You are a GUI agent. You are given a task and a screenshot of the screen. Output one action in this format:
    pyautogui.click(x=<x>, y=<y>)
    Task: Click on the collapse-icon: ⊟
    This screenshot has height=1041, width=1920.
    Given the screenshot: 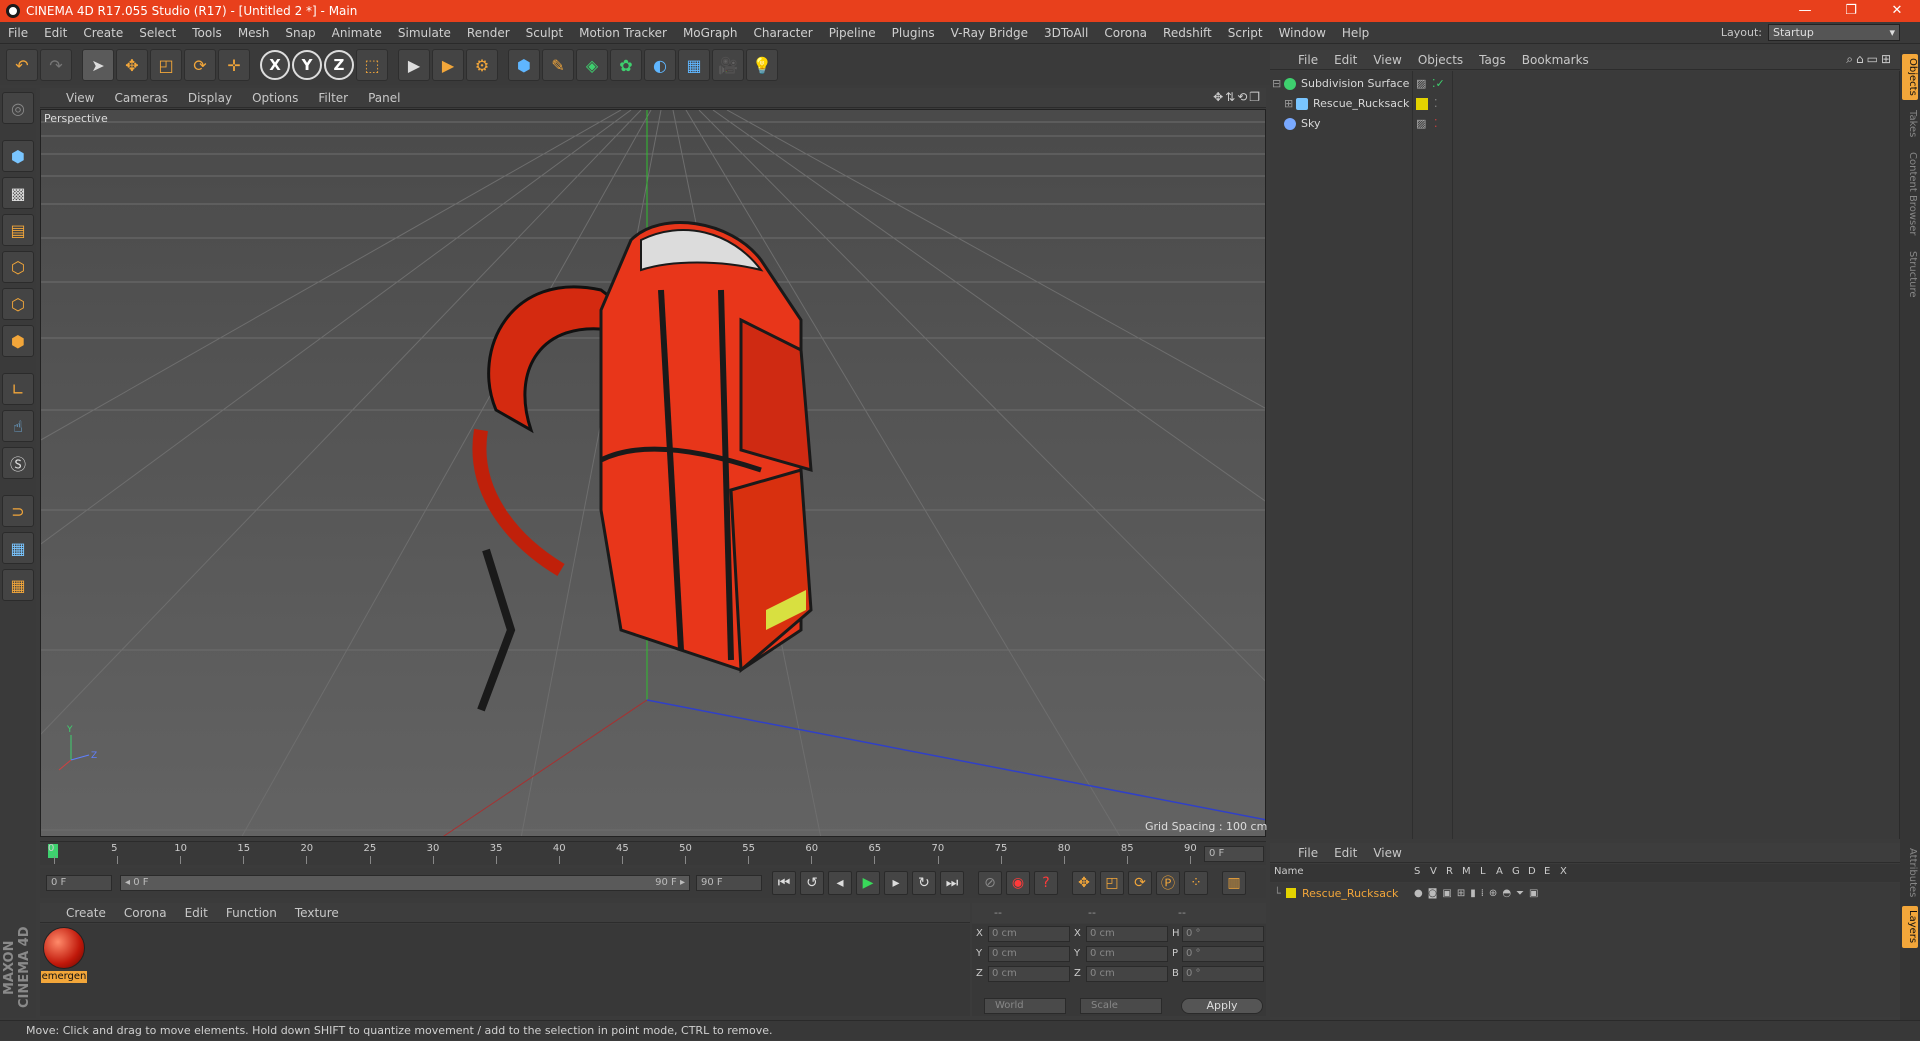 What is the action you would take?
    pyautogui.click(x=1278, y=83)
    